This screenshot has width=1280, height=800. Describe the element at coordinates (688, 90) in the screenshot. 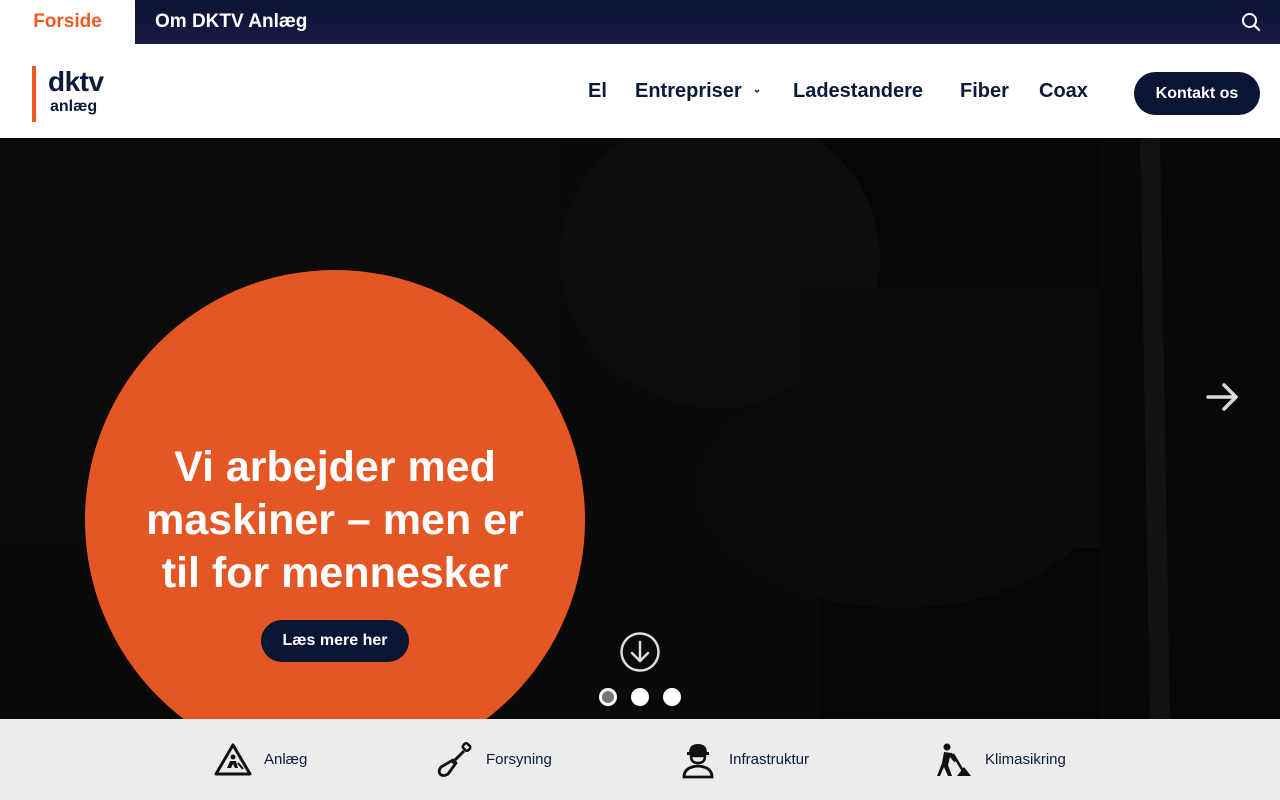

I see `nav-item-label: Entrepriser` at that location.